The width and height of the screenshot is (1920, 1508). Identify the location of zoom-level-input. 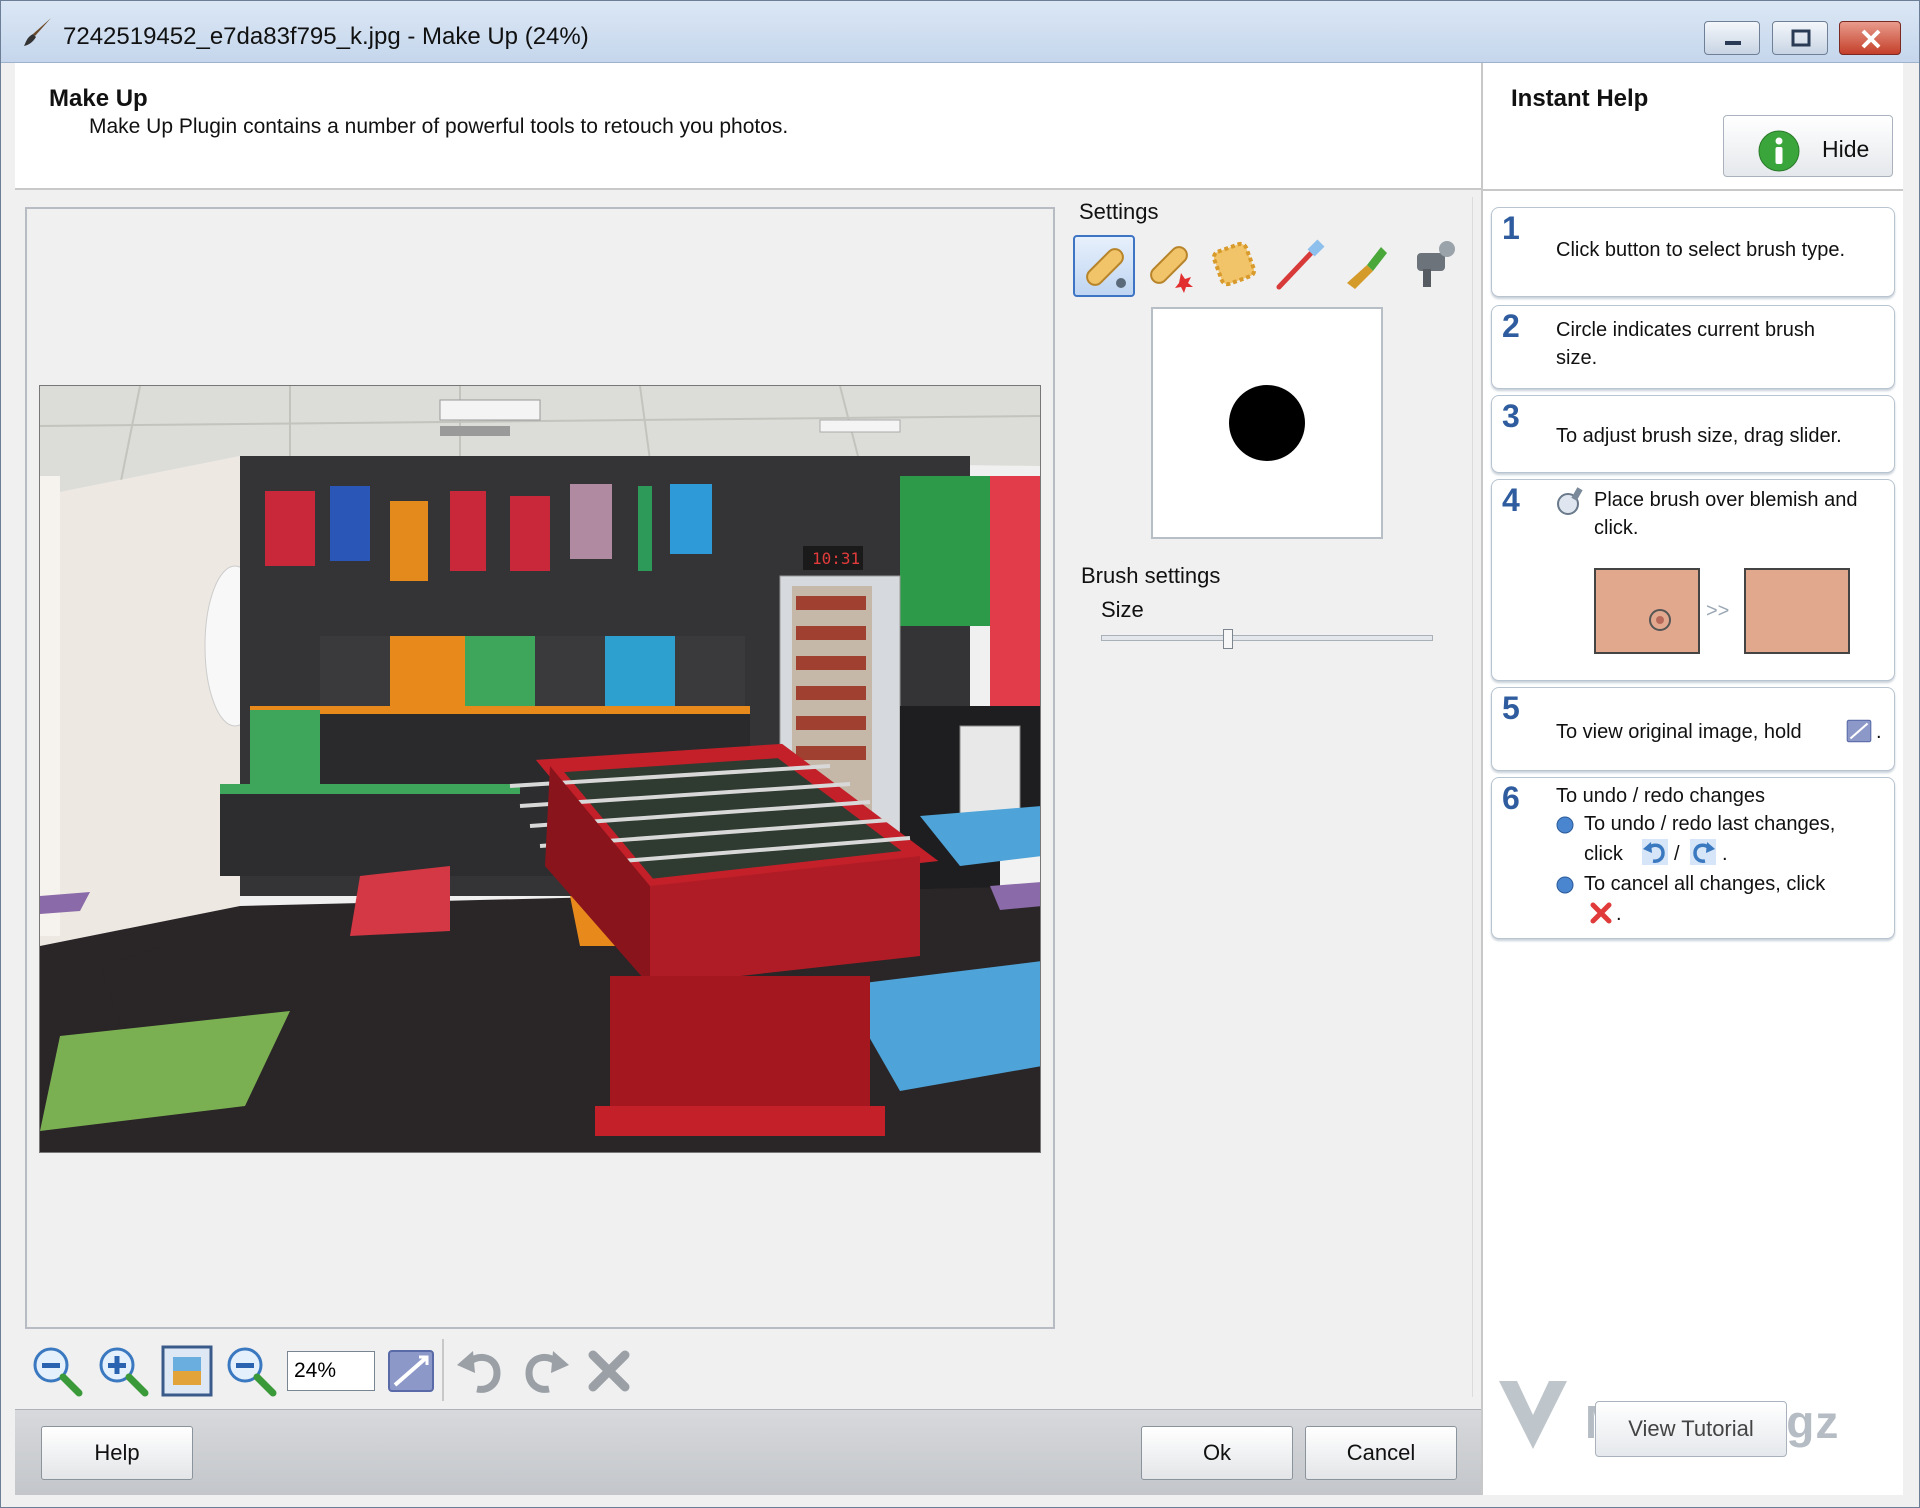
(331, 1371).